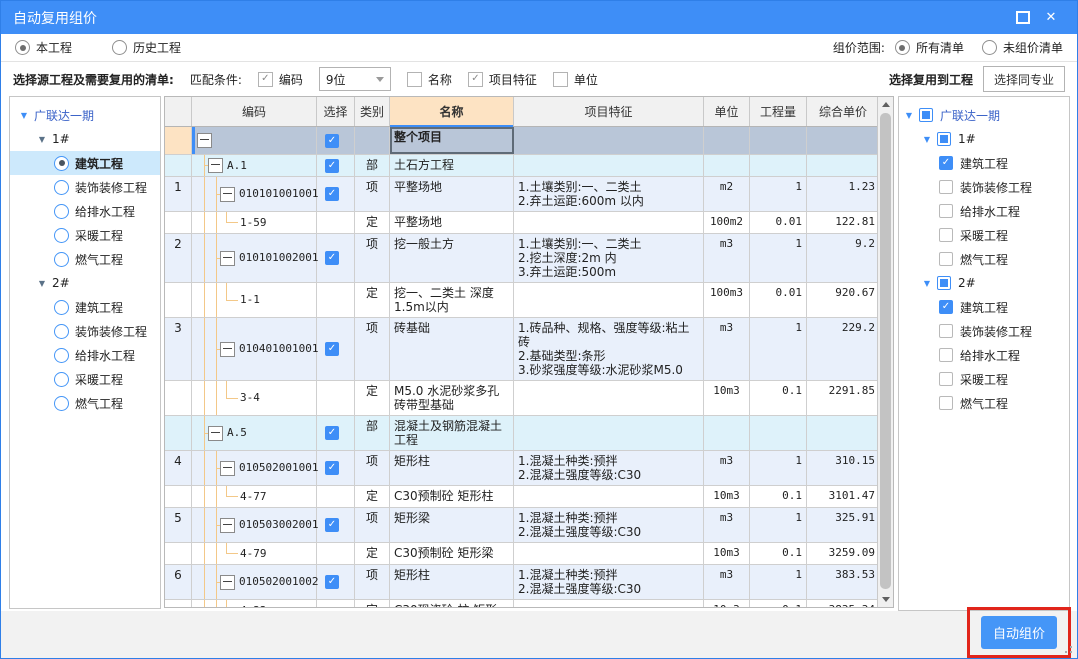 The width and height of the screenshot is (1078, 659). What do you see at coordinates (1051, 18) in the screenshot?
I see `close-button: ✕` at bounding box center [1051, 18].